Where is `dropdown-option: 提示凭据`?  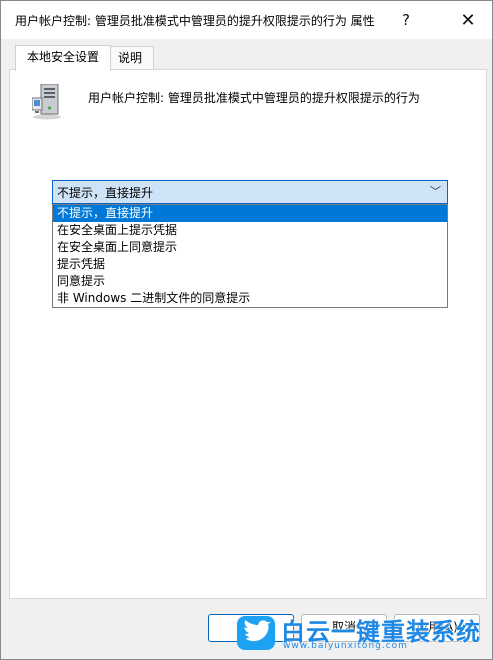 dropdown-option: 提示凭据 is located at coordinates (250, 264).